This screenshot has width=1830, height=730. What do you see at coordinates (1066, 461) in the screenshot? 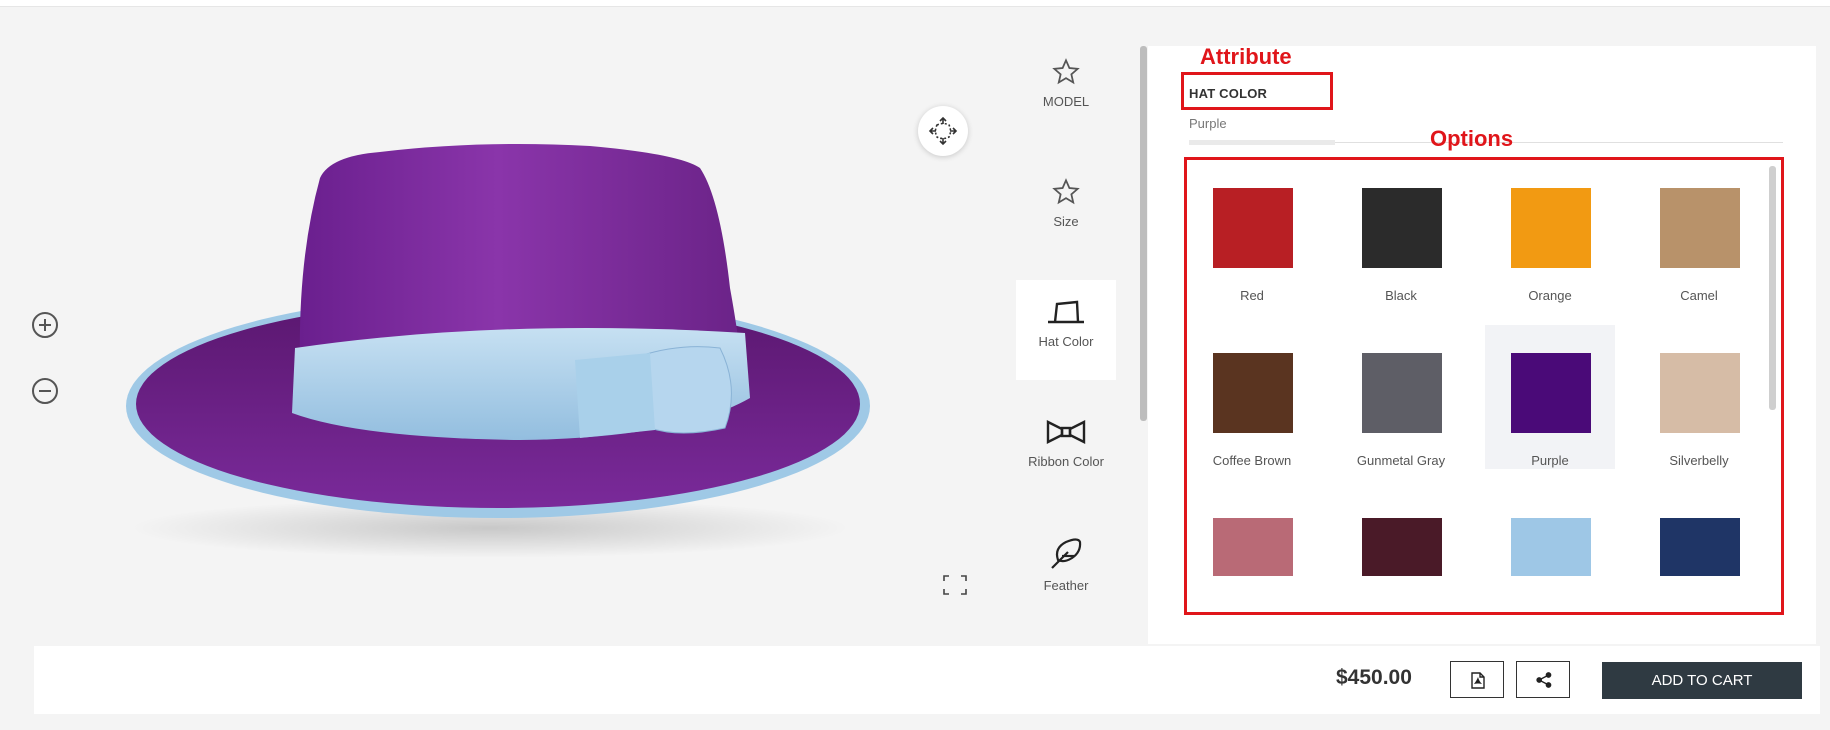
I see `nav-label-ribbon-color: Ribbon Color` at bounding box center [1066, 461].